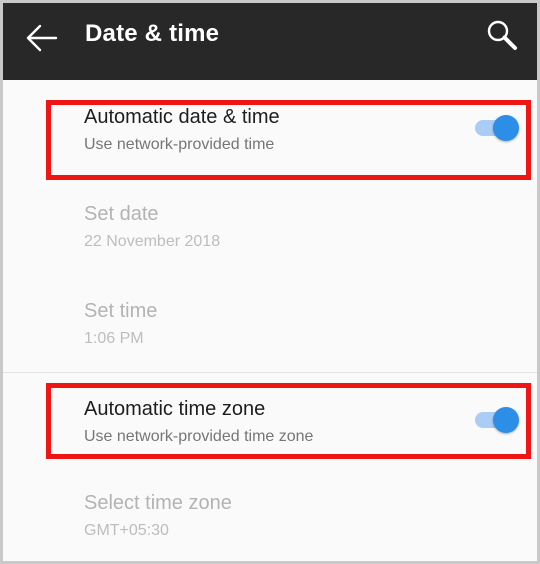  Describe the element at coordinates (121, 311) in the screenshot. I see `setting-title: Set time` at that location.